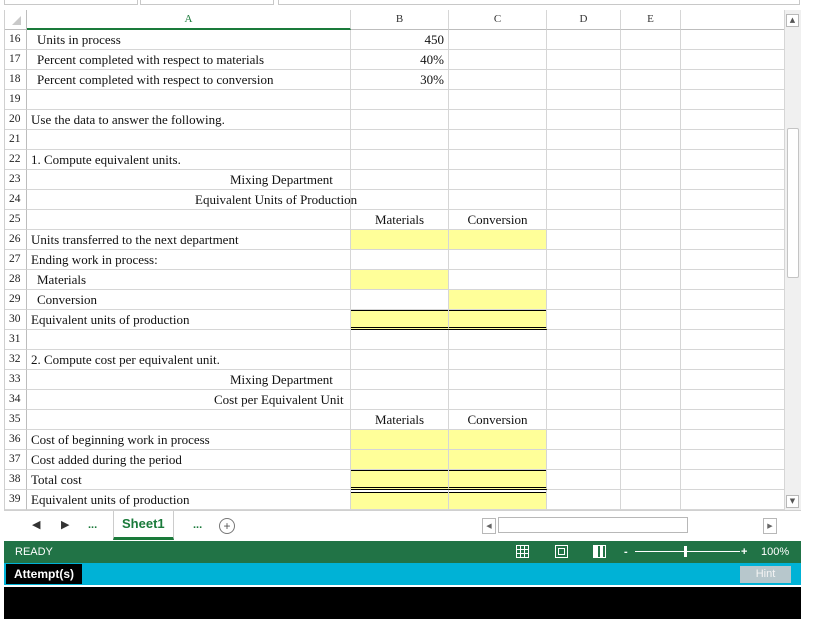 The image size is (822, 625). I want to click on row-header: 33, so click(16, 380).